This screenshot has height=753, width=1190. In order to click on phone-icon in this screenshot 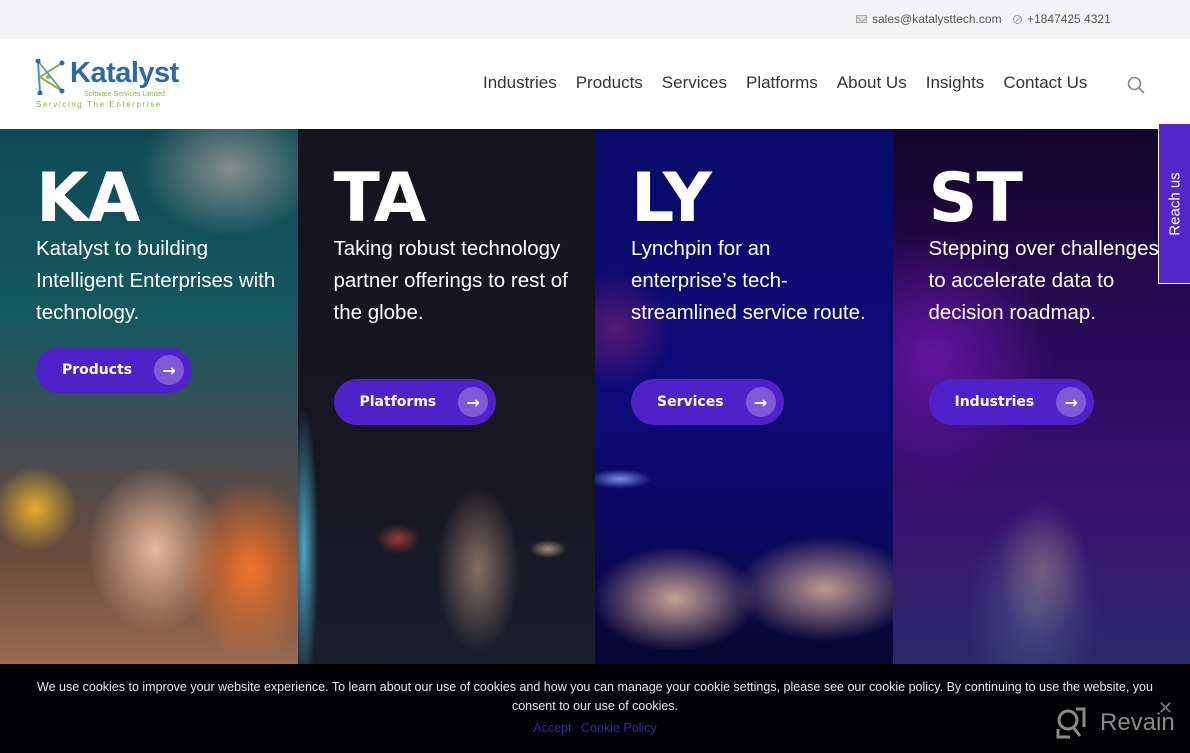, I will do `click(1017, 19)`.